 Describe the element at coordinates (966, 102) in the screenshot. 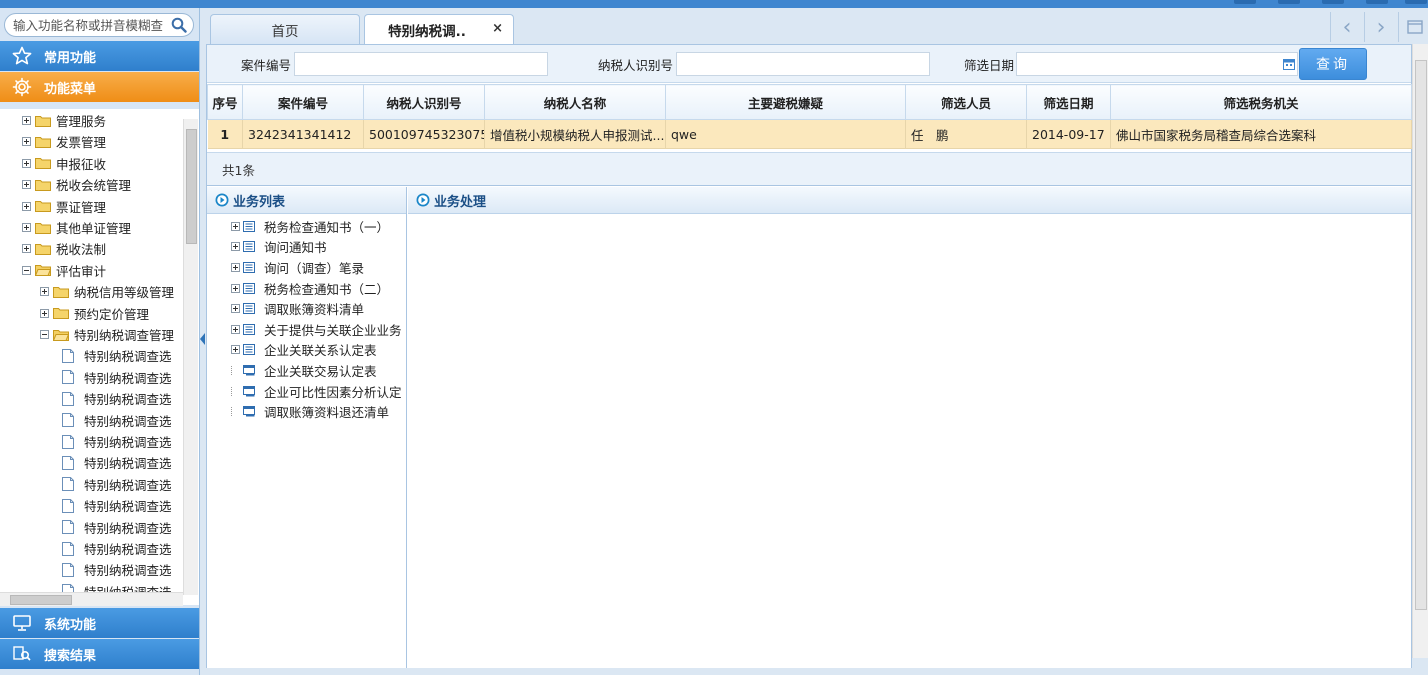

I see `column-header: 筛选人员` at that location.